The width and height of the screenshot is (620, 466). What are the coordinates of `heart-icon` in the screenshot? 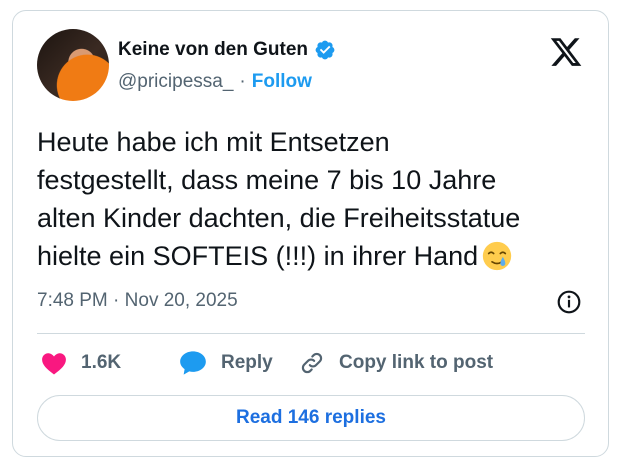 It's located at (54, 364).